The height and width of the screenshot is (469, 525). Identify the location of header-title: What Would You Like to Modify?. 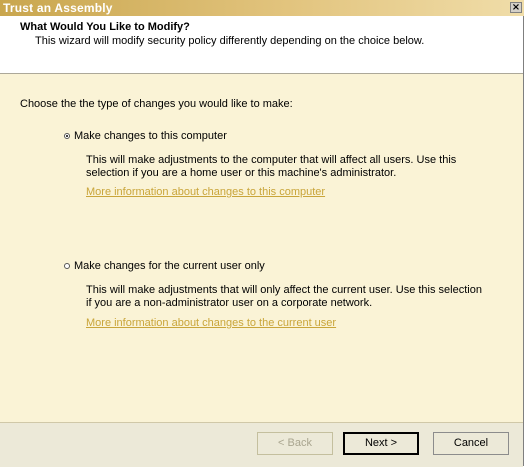
(105, 27).